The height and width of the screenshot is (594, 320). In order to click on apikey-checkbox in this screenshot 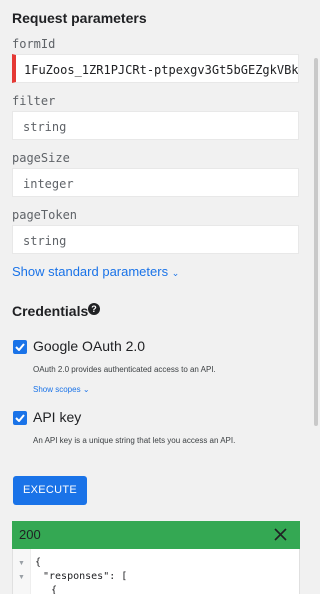, I will do `click(20, 418)`.